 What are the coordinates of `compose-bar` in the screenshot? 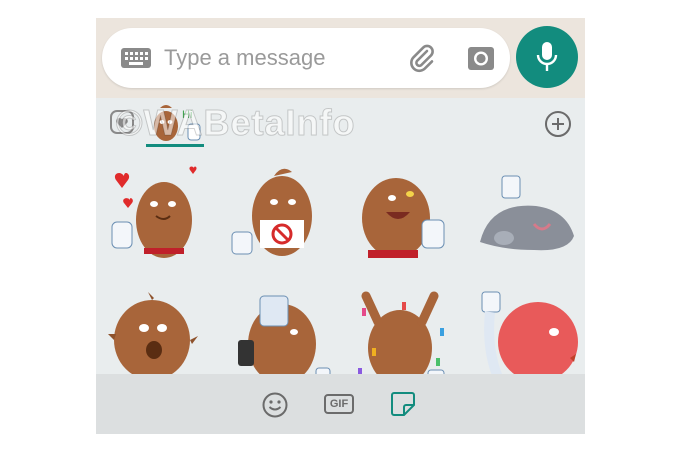 It's located at (306, 58).